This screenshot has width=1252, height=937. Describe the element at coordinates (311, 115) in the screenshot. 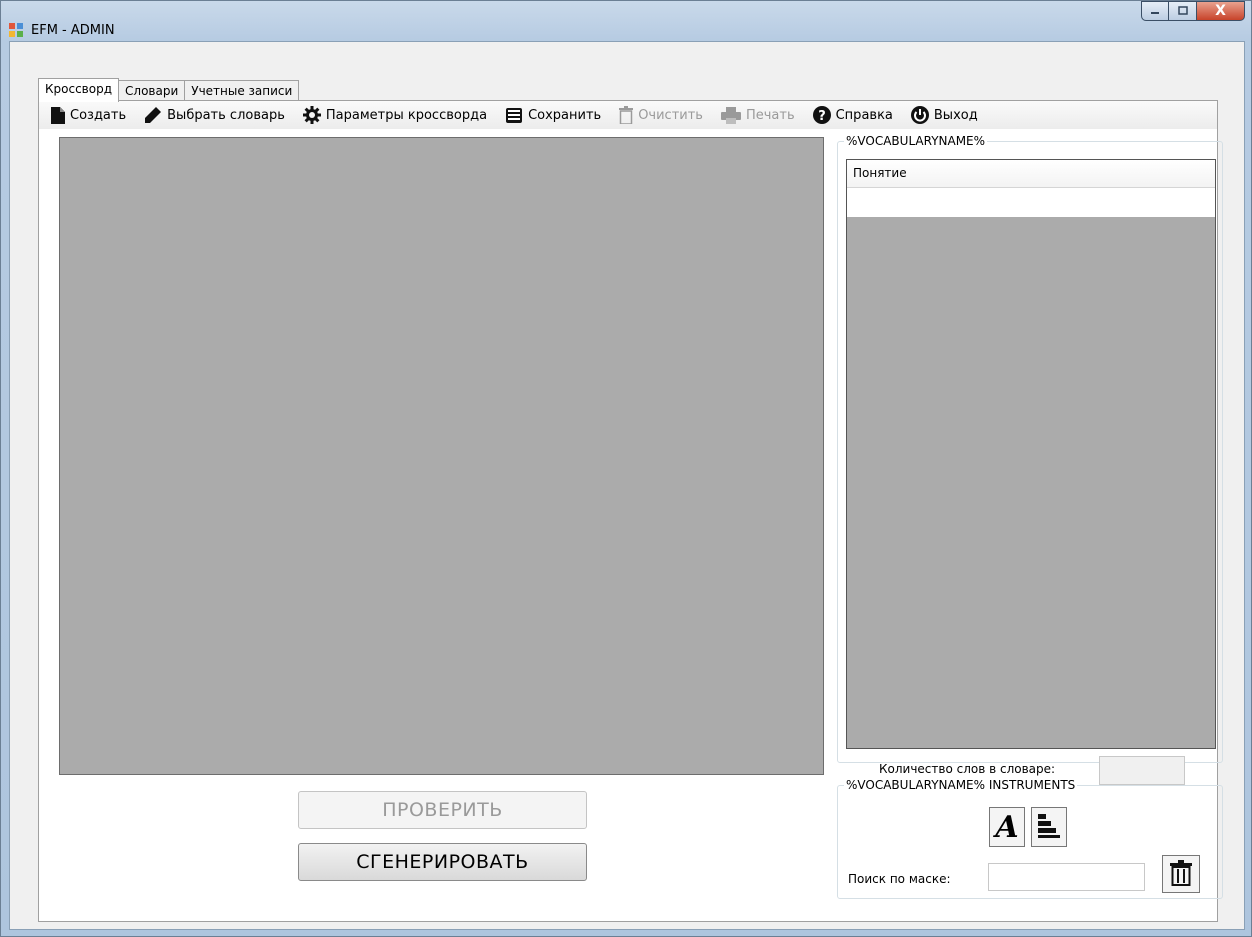

I see `gear-icon` at that location.